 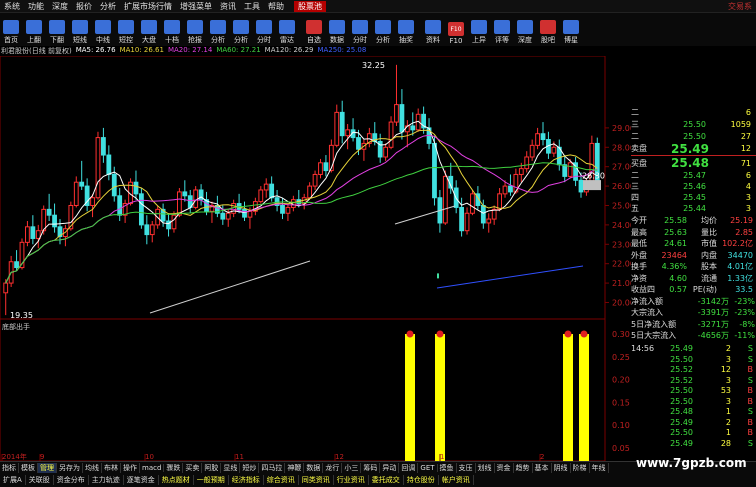 I want to click on toolbar-button: 短控, so click(x=126, y=29).